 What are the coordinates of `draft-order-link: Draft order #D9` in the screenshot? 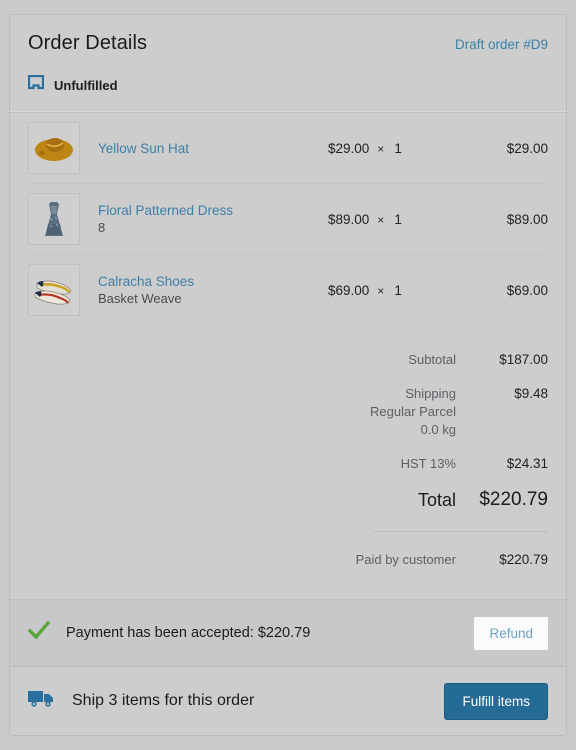 It's located at (501, 44).